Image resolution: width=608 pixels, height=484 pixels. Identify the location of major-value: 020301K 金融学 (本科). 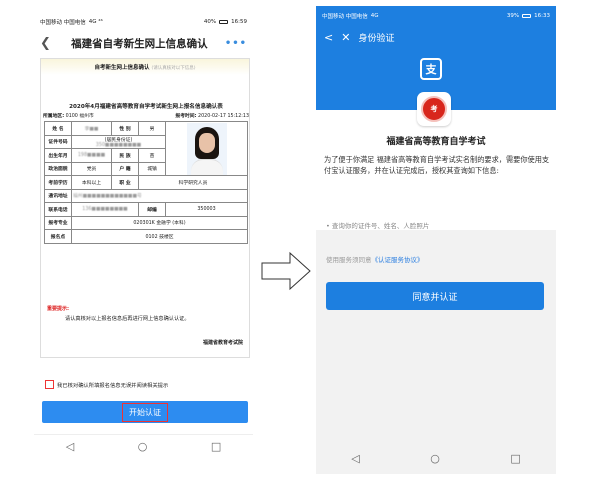
(159, 222).